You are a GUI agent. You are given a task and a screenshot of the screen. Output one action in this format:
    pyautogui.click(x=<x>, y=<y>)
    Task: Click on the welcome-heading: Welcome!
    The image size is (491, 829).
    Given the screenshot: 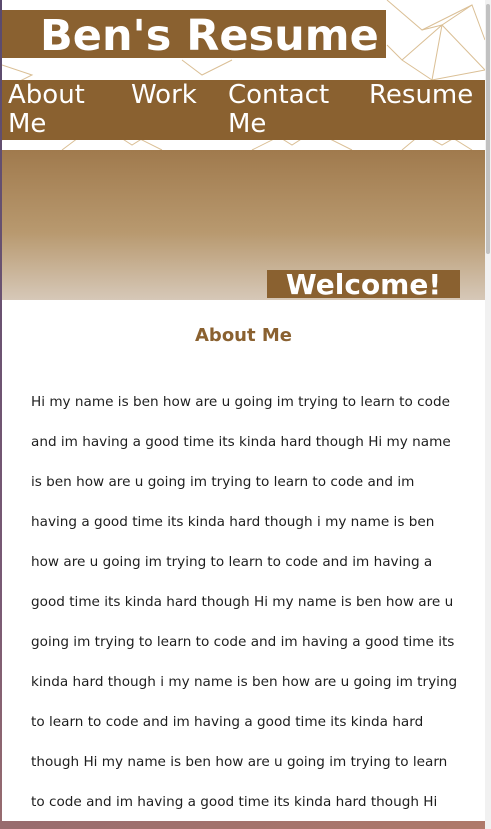 What is the action you would take?
    pyautogui.click(x=363, y=285)
    